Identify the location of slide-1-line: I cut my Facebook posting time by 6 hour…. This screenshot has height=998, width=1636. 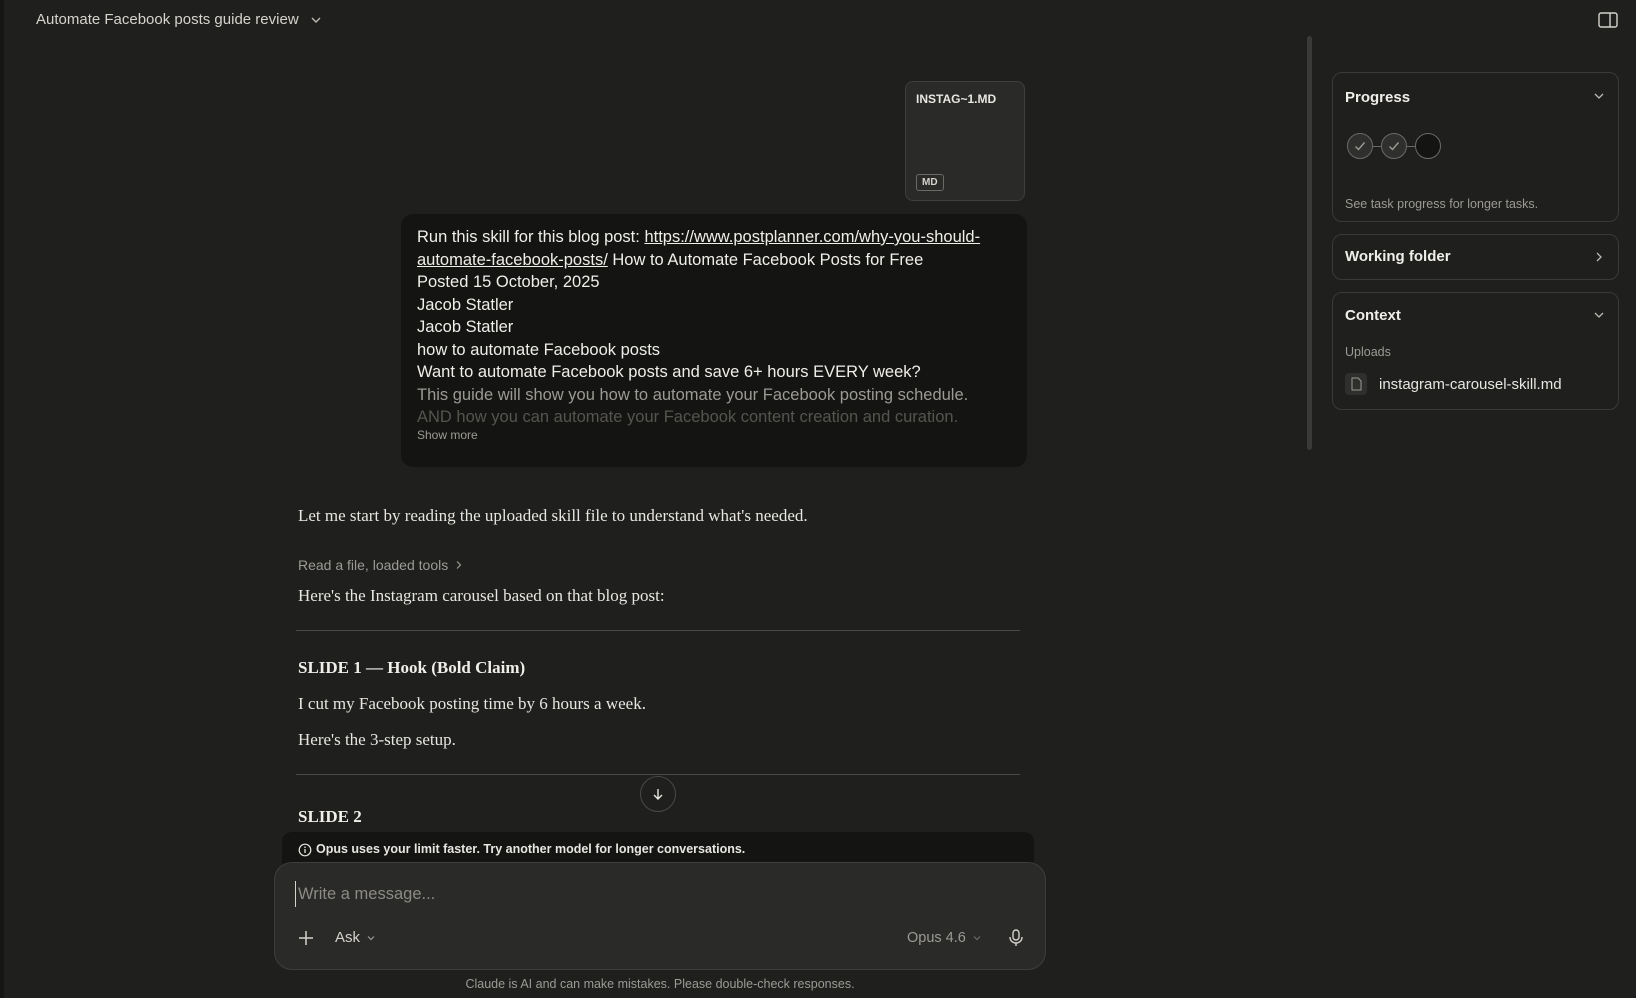
(472, 703).